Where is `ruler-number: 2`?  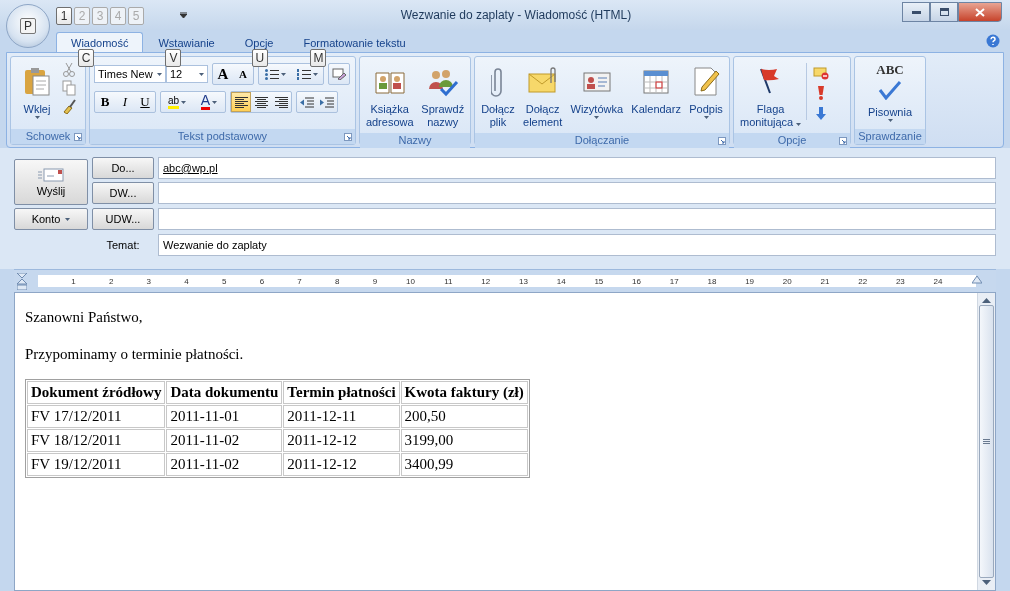
ruler-number: 2 is located at coordinates (110, 281).